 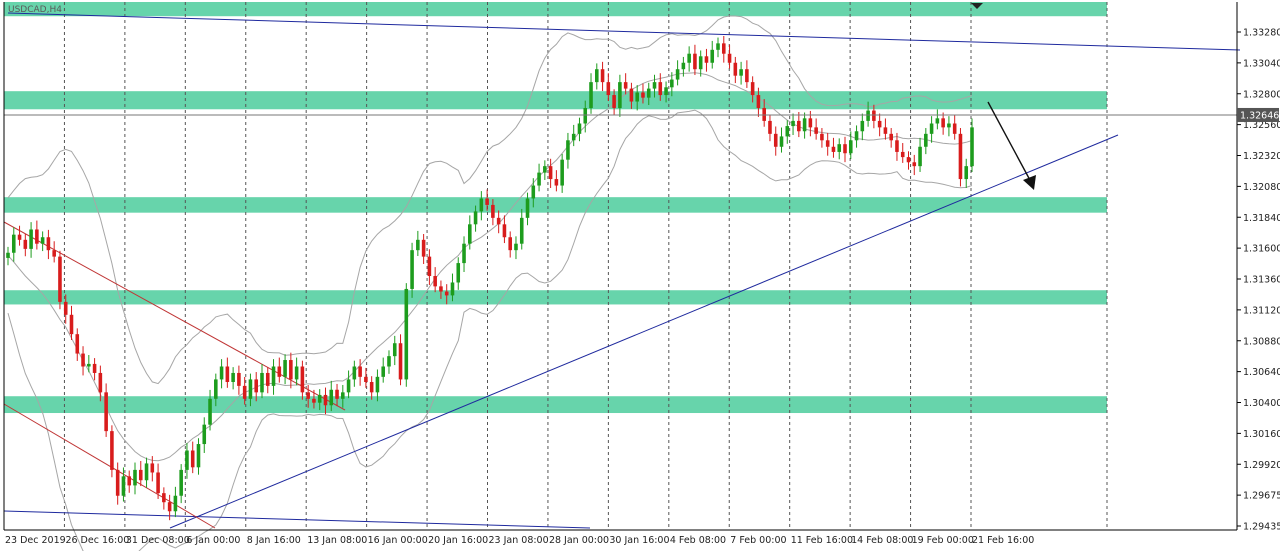 What do you see at coordinates (1261, 465) in the screenshot?
I see `y-tick-label-14: 1.29920` at bounding box center [1261, 465].